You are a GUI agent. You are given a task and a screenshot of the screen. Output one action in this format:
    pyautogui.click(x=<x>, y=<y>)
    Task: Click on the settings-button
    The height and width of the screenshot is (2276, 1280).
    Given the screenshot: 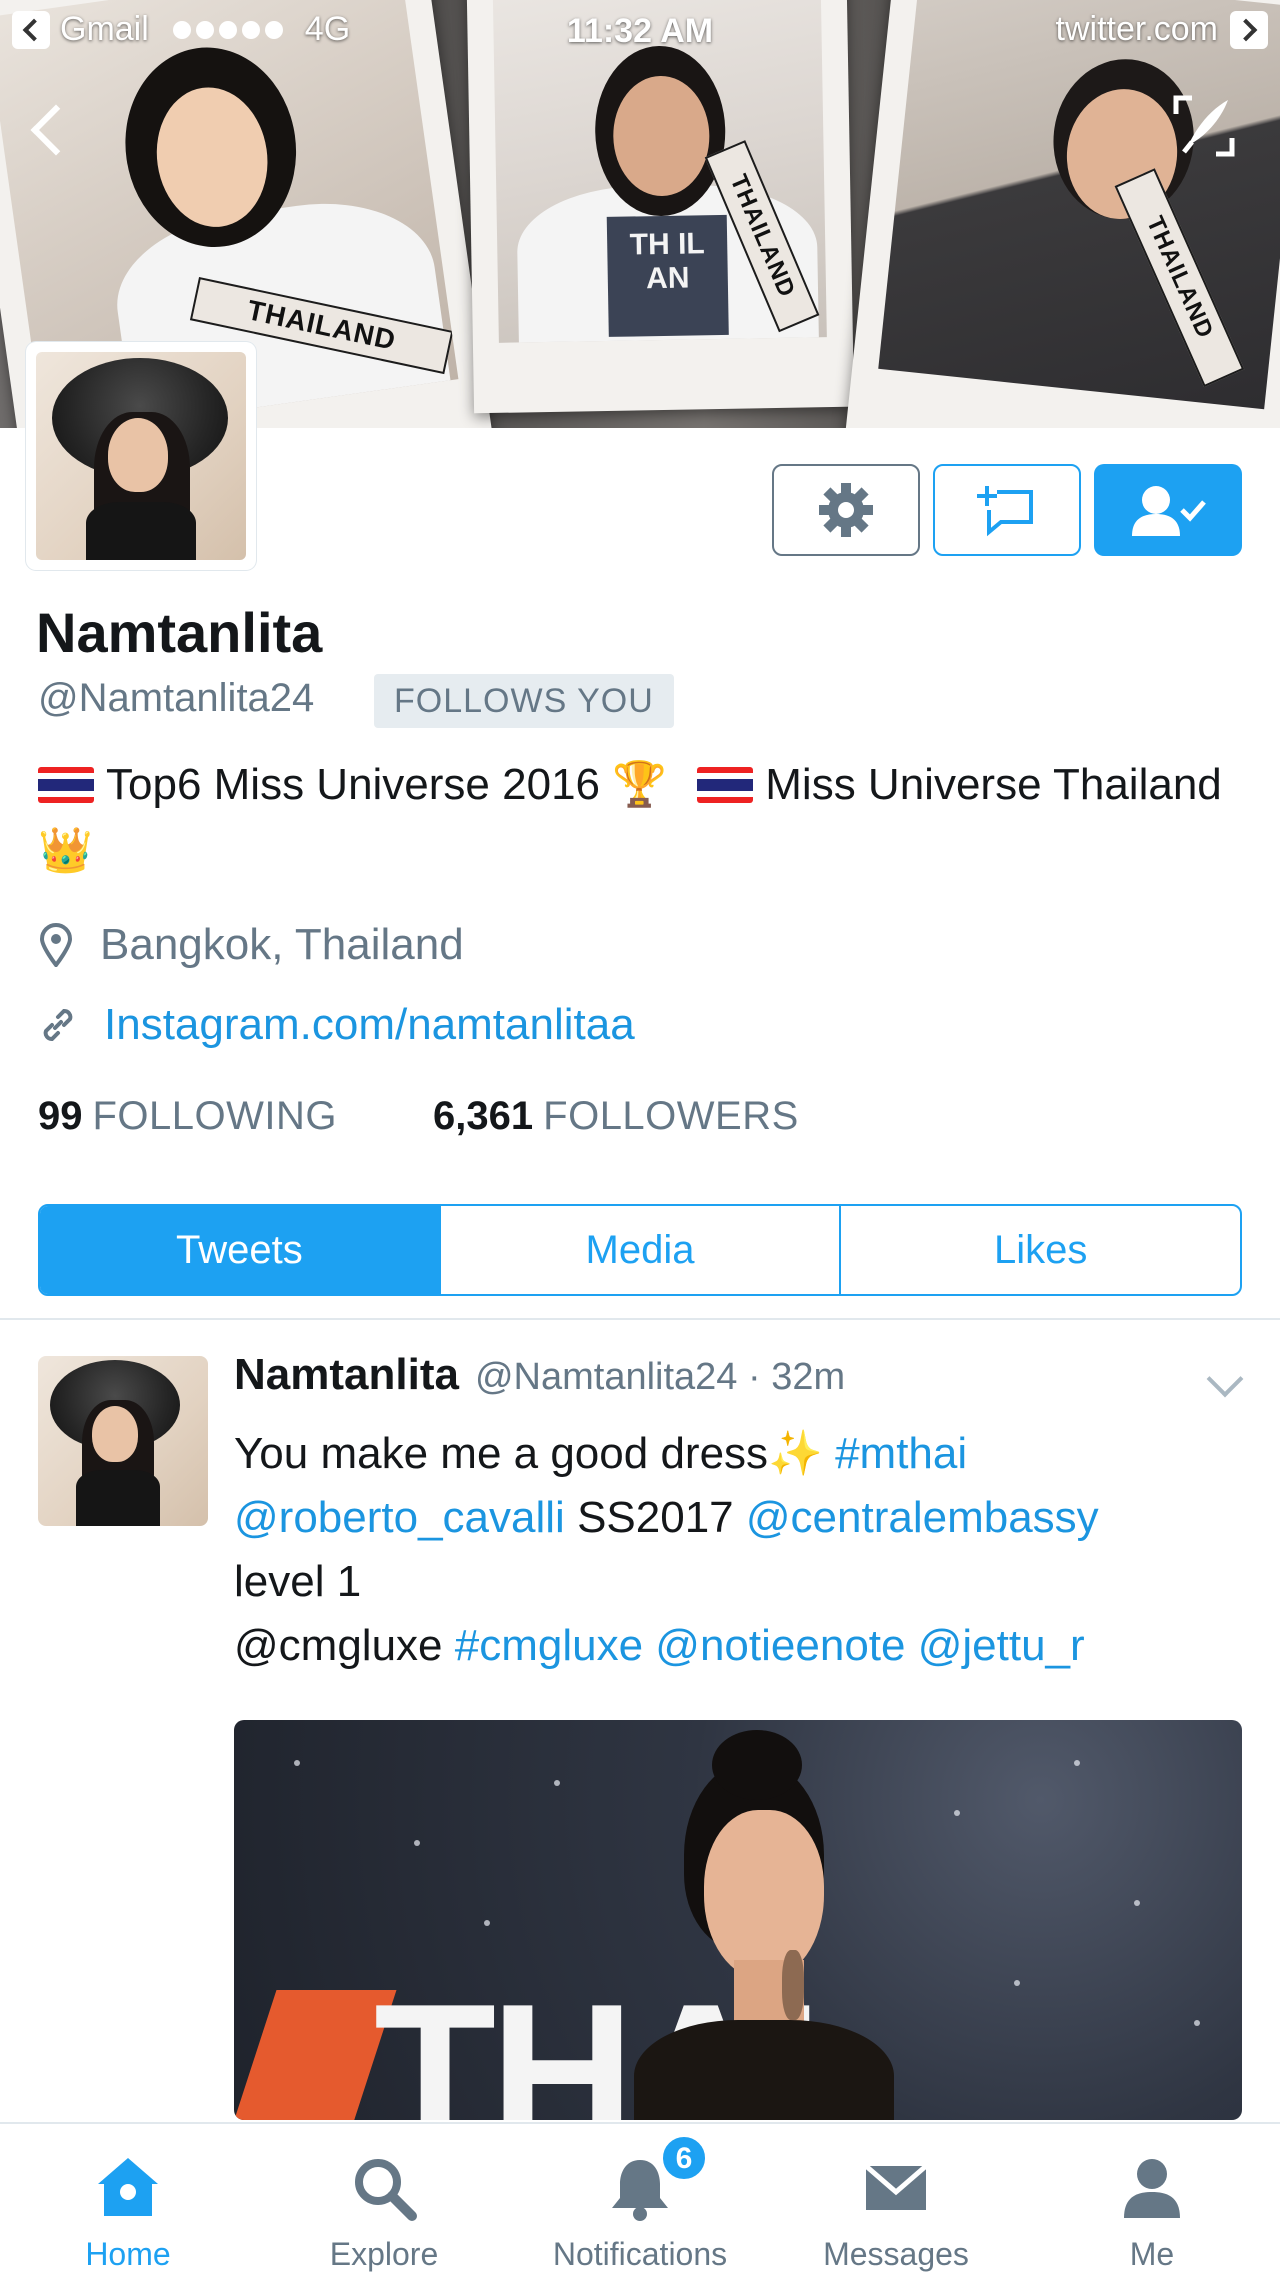 What is the action you would take?
    pyautogui.click(x=846, y=510)
    